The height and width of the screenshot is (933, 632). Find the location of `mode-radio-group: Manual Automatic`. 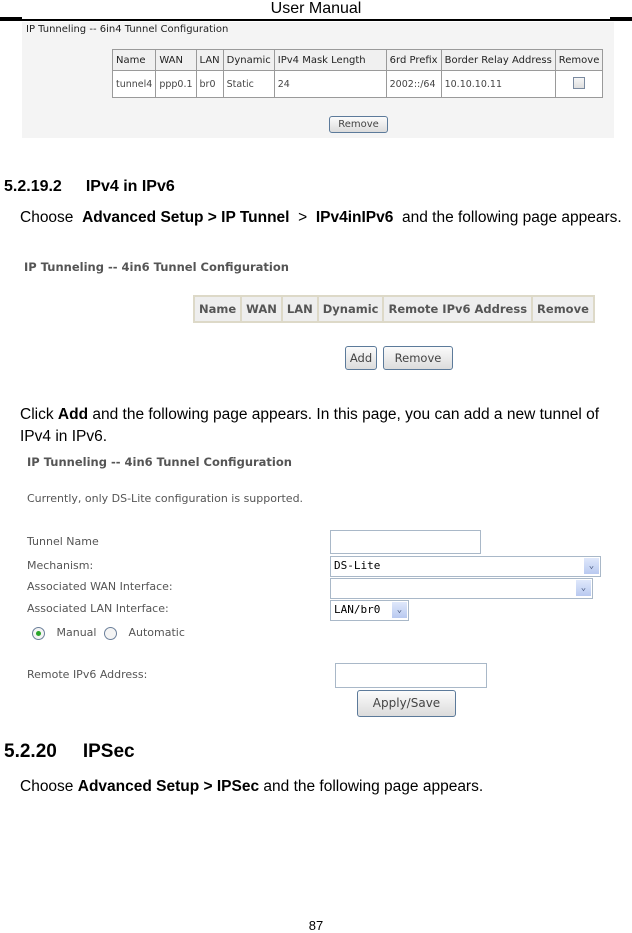

mode-radio-group: Manual Automatic is located at coordinates (108, 633).